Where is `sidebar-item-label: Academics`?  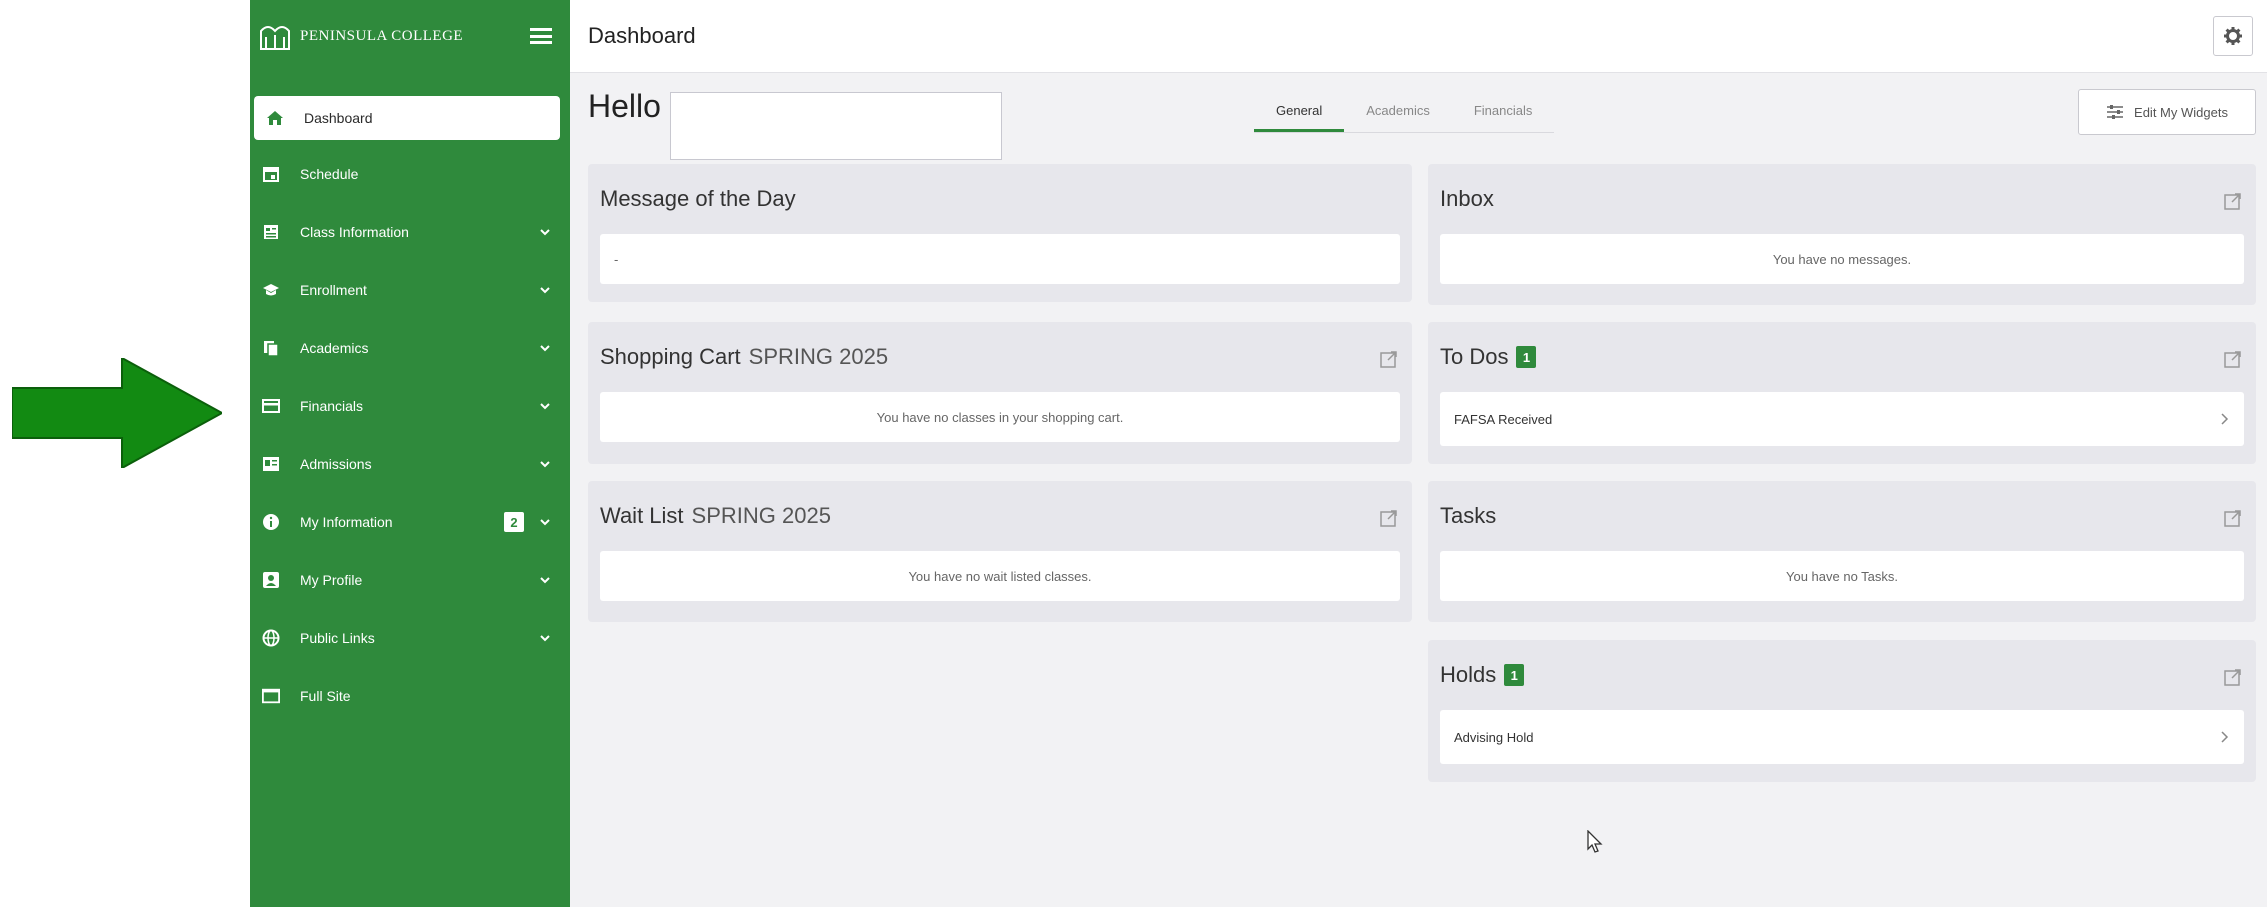 sidebar-item-label: Academics is located at coordinates (334, 348).